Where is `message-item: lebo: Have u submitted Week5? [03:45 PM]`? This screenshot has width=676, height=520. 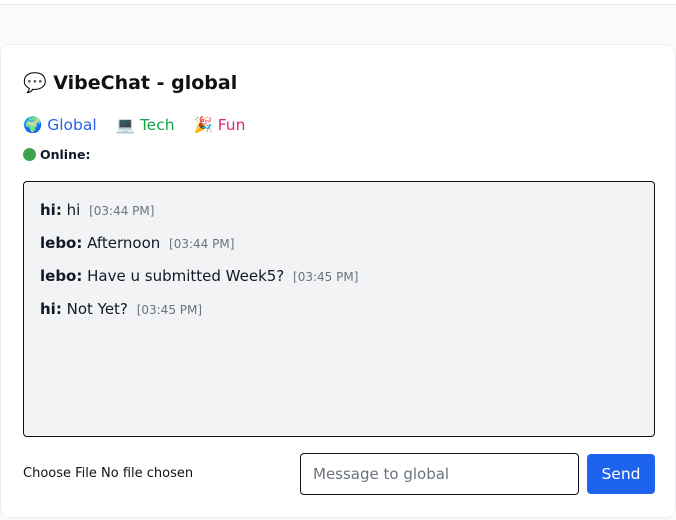 message-item: lebo: Have u submitted Week5? [03:45 PM] is located at coordinates (339, 276).